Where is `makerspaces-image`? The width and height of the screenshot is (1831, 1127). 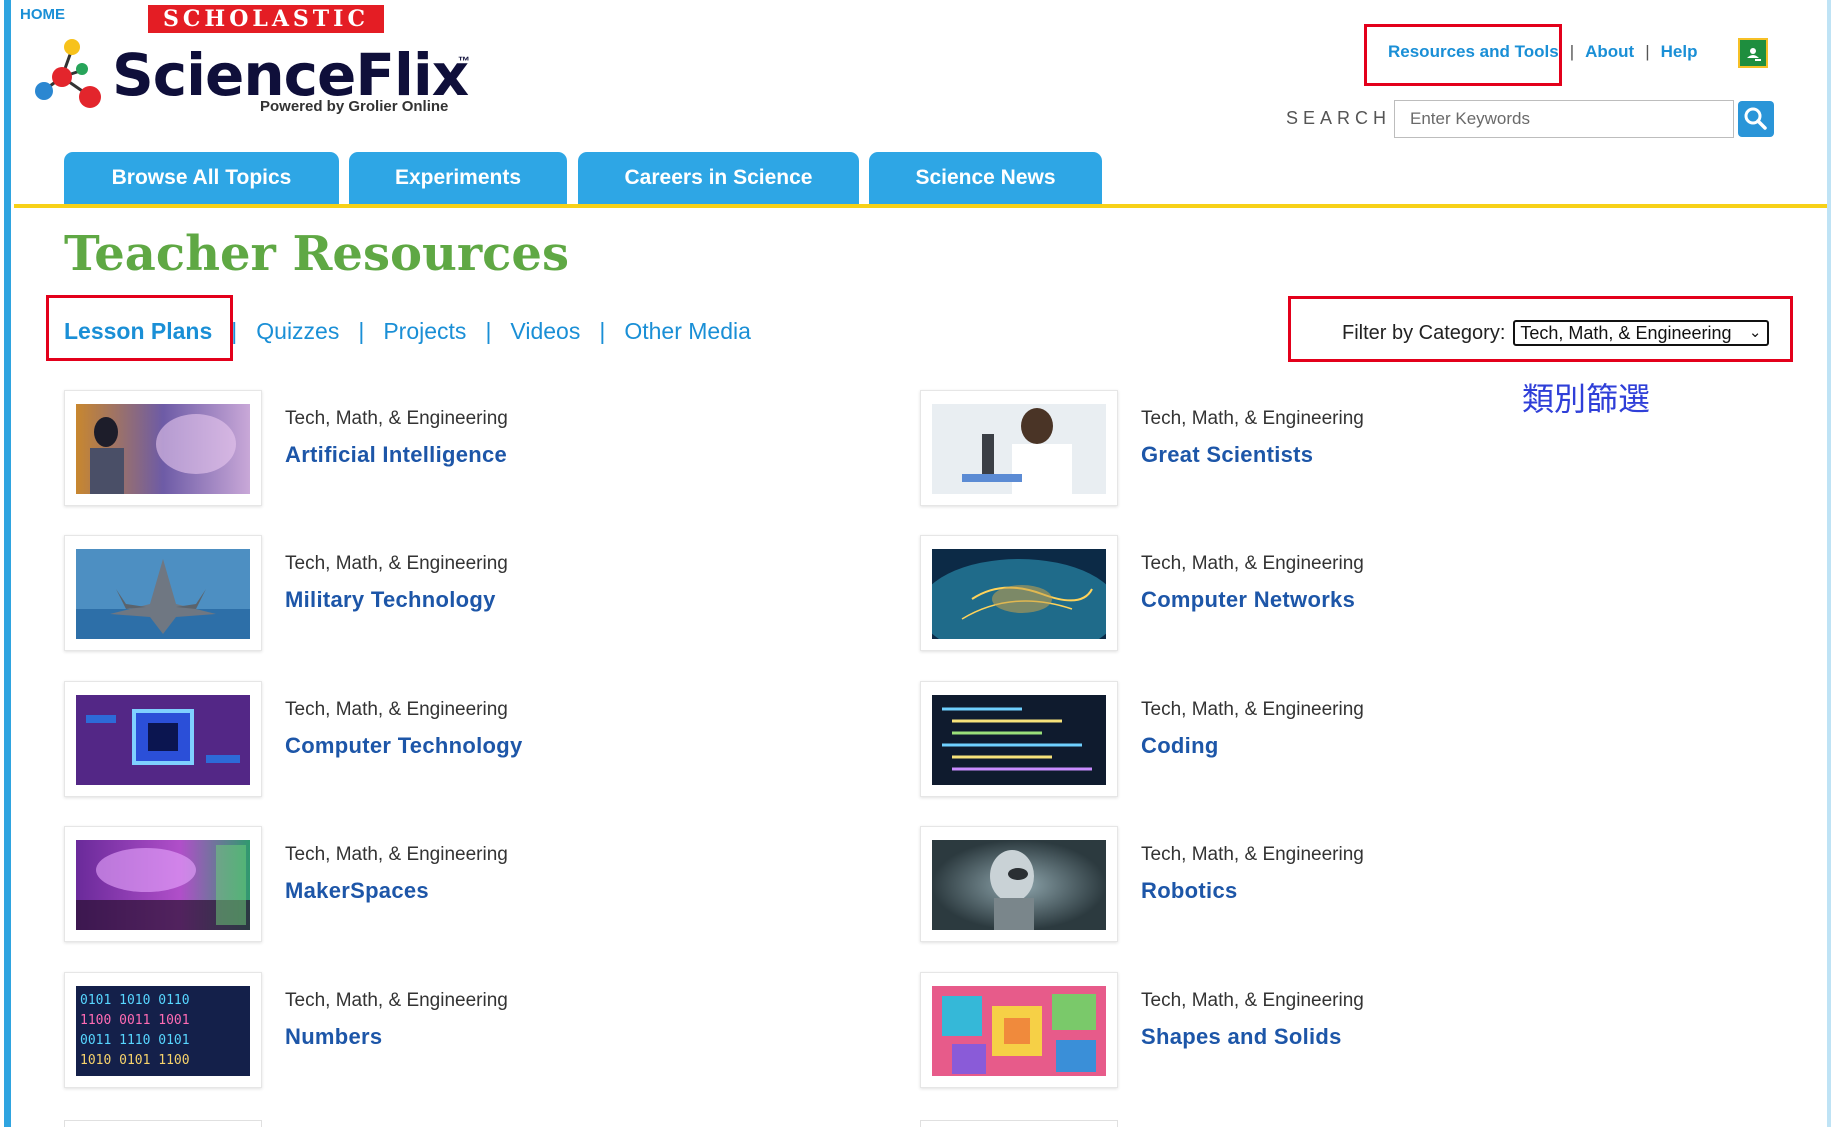 makerspaces-image is located at coordinates (163, 885).